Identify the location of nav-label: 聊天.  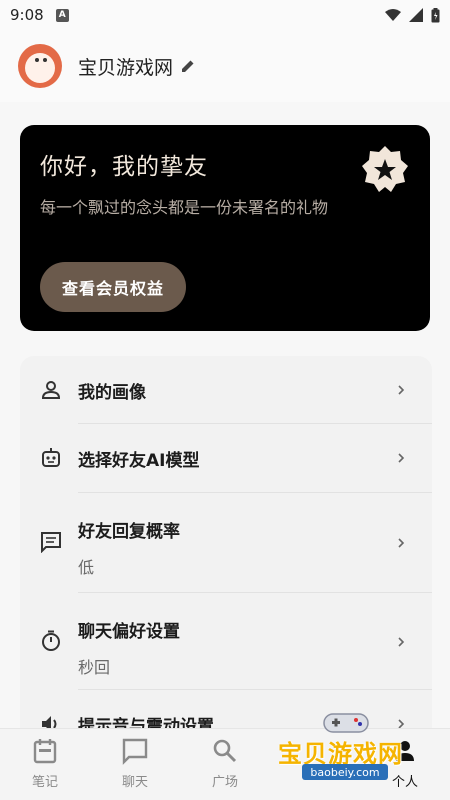
(134, 782).